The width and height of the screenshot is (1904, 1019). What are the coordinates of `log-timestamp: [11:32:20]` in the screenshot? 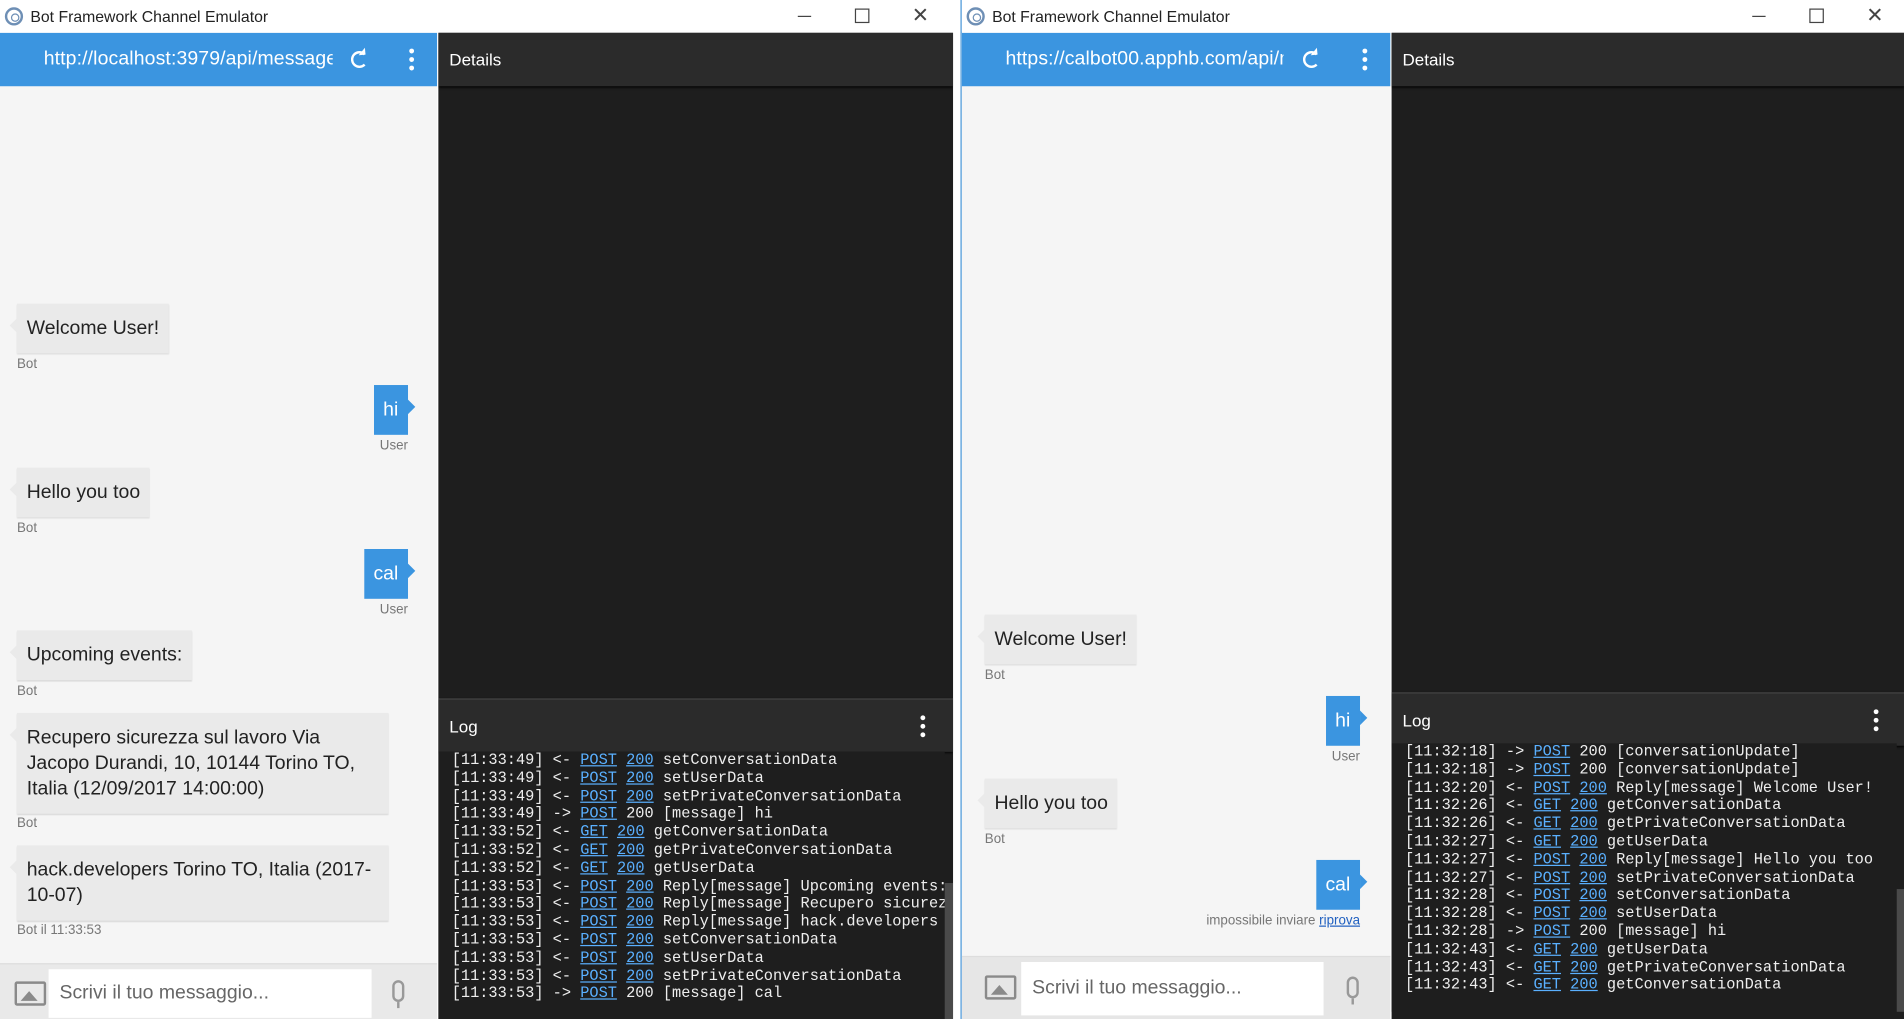 It's located at (1450, 788).